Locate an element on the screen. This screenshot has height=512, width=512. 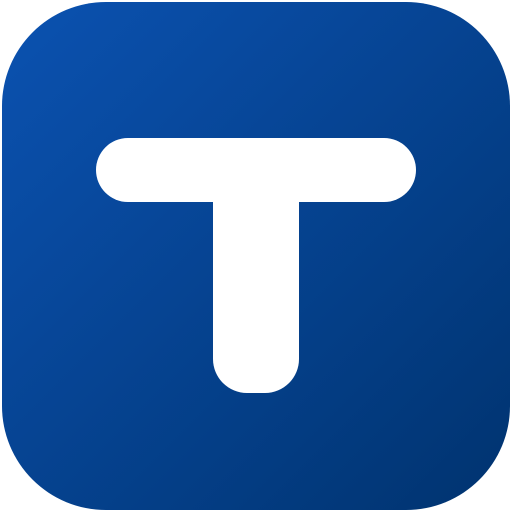
t-letter-stem is located at coordinates (256, 271).